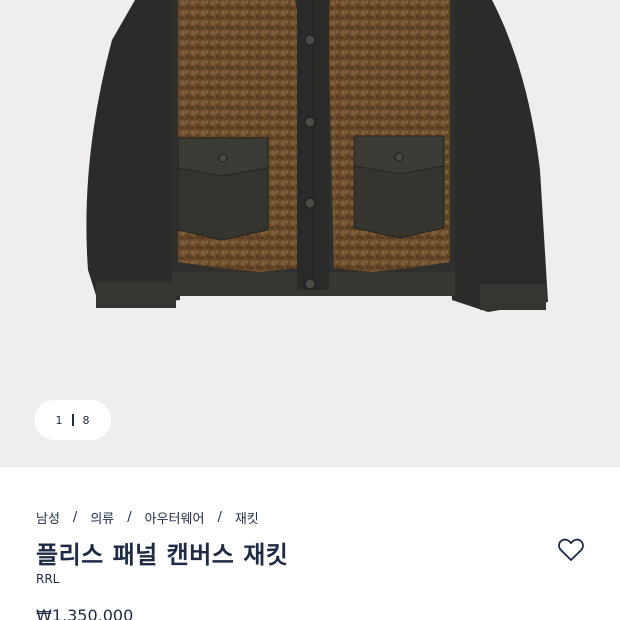 This screenshot has width=620, height=620. What do you see at coordinates (86, 420) in the screenshot?
I see `pager-total: 8` at bounding box center [86, 420].